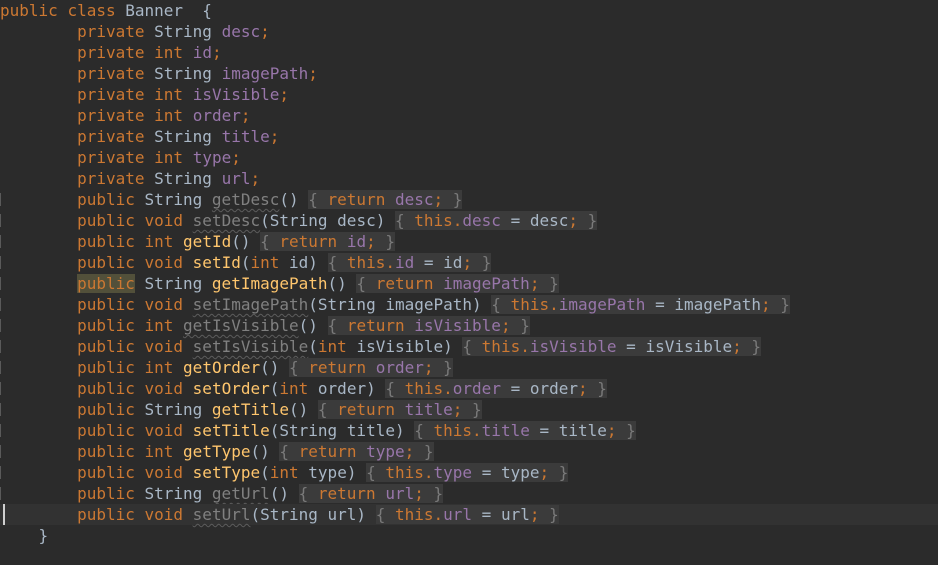 The height and width of the screenshot is (565, 938). Describe the element at coordinates (469, 493) in the screenshot. I see `code-line: public String getUrl() { return url; }` at that location.